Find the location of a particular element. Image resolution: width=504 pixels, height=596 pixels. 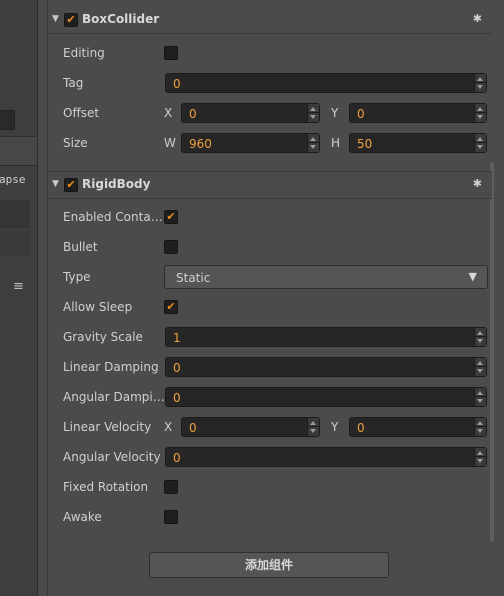

collapse-button: apse is located at coordinates (13, 179).